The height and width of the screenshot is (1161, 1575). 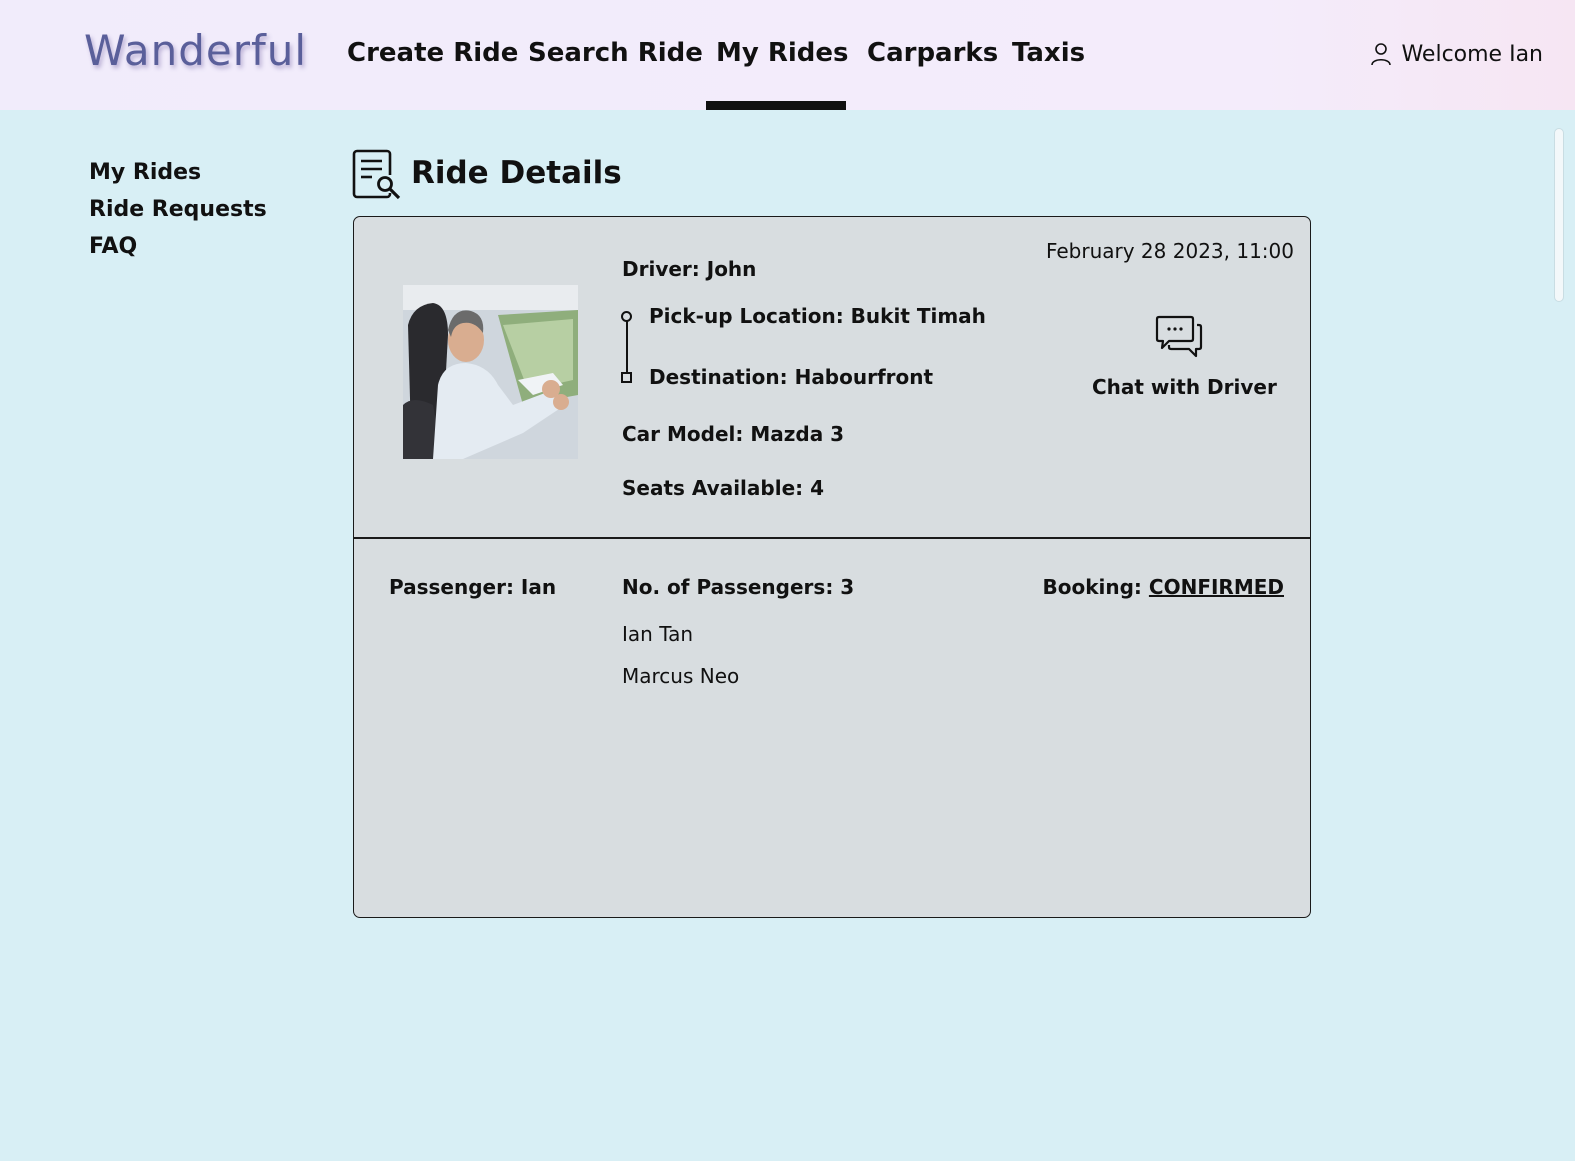 I want to click on scrollbar, so click(x=1559, y=215).